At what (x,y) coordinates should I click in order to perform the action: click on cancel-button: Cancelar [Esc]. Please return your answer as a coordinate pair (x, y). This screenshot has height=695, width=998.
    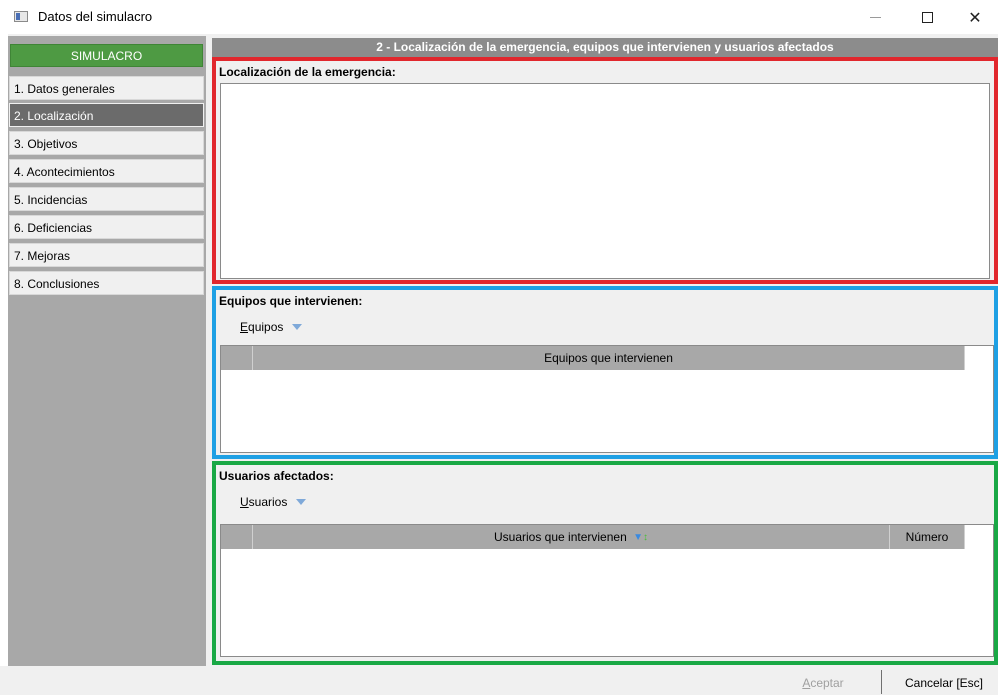
    Looking at the image, I should click on (944, 683).